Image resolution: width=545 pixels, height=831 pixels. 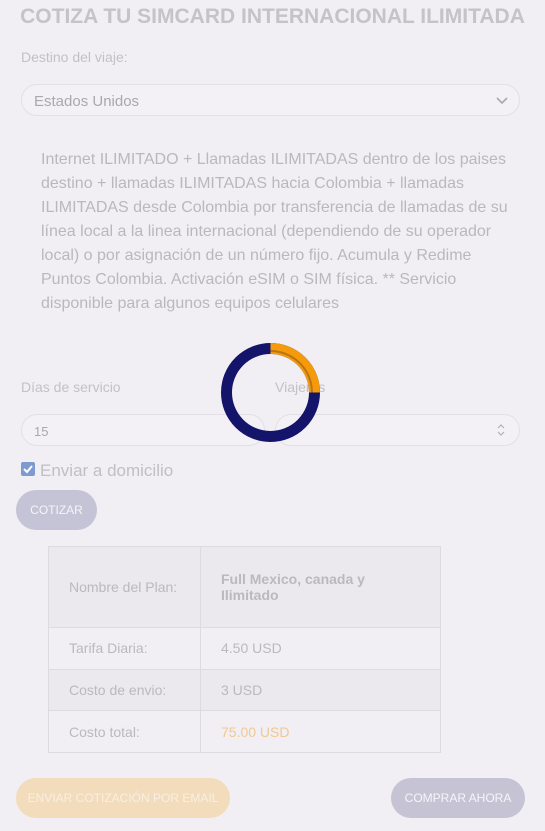 What do you see at coordinates (124, 690) in the screenshot?
I see `summary-label: Costo de envio:` at bounding box center [124, 690].